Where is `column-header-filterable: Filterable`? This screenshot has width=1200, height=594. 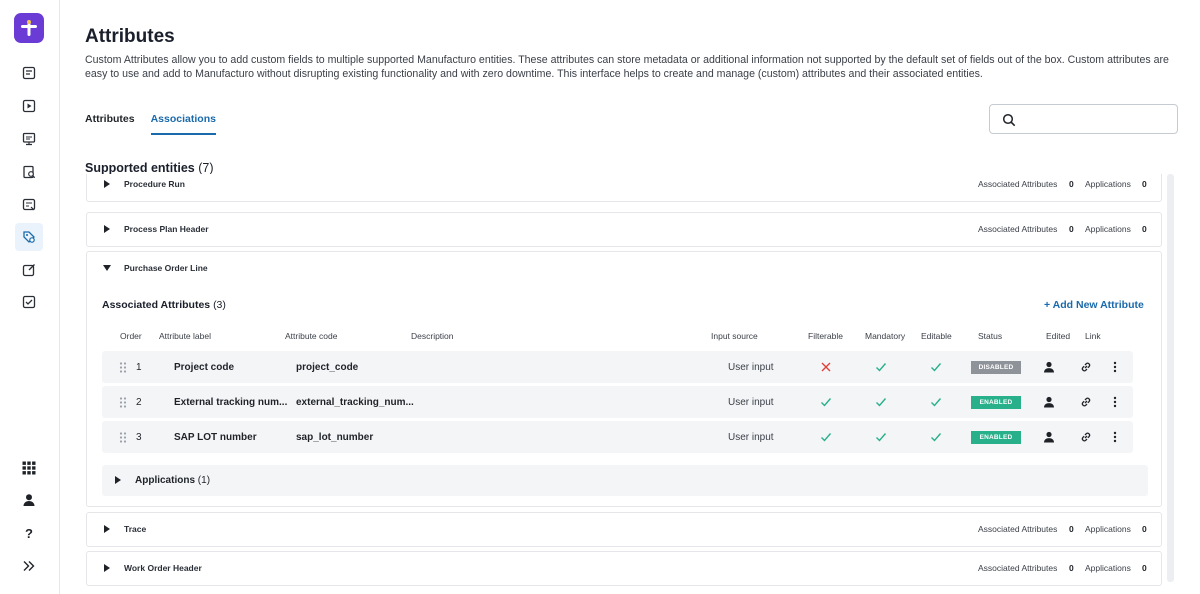
column-header-filterable: Filterable is located at coordinates (825, 336).